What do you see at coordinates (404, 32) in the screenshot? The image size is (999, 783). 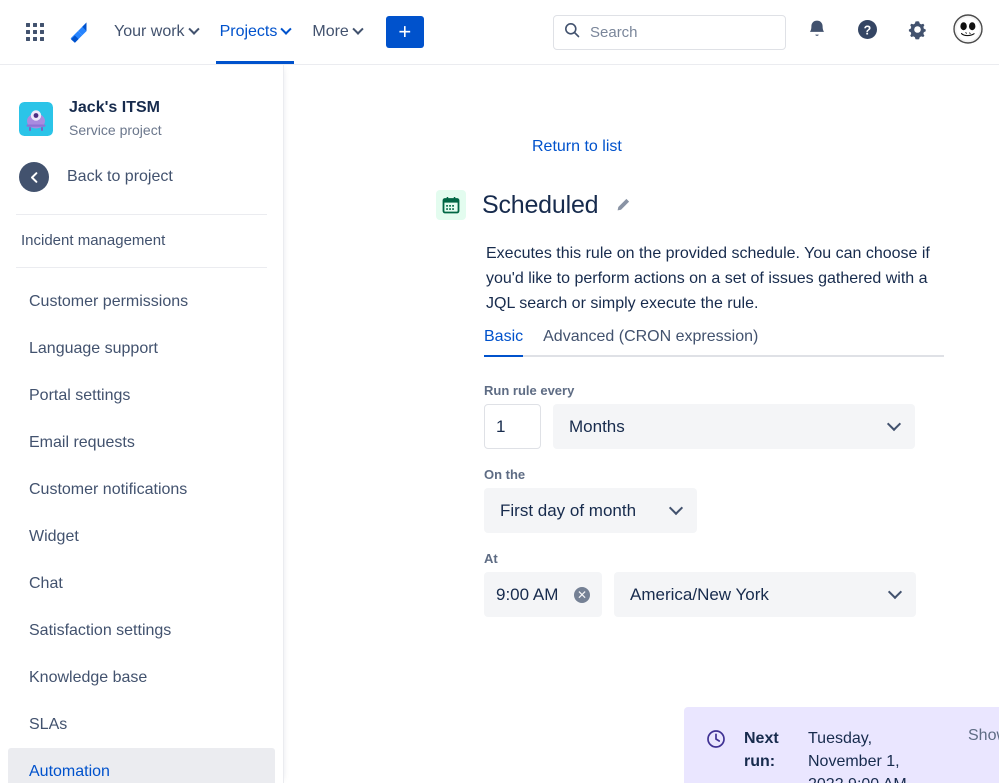 I see `create-button: +` at bounding box center [404, 32].